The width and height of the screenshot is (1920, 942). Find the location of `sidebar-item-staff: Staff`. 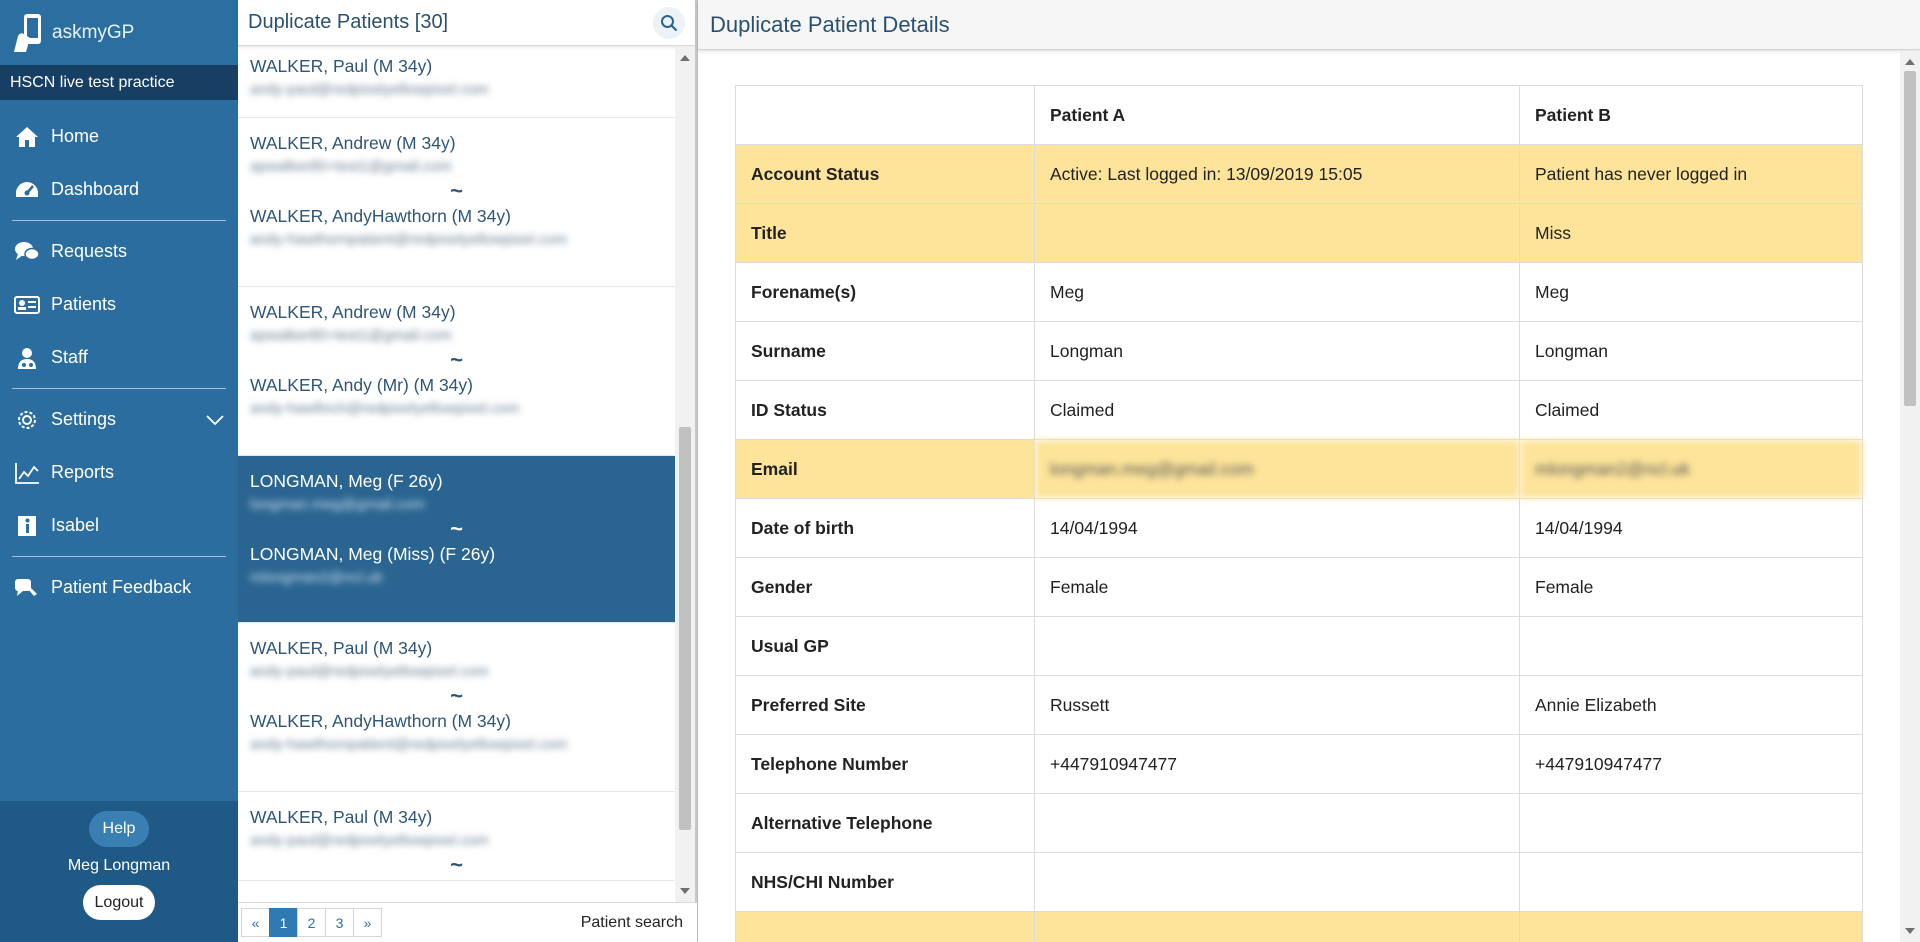

sidebar-item-staff: Staff is located at coordinates (119, 357).